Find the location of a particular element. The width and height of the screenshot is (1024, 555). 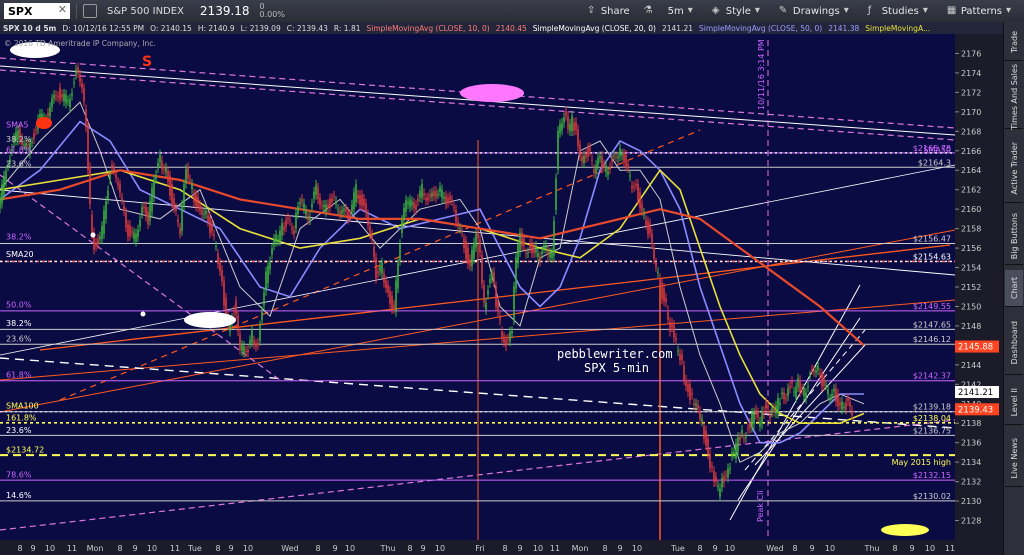

sidebar-tab-live-news: Live News is located at coordinates (1014, 458).